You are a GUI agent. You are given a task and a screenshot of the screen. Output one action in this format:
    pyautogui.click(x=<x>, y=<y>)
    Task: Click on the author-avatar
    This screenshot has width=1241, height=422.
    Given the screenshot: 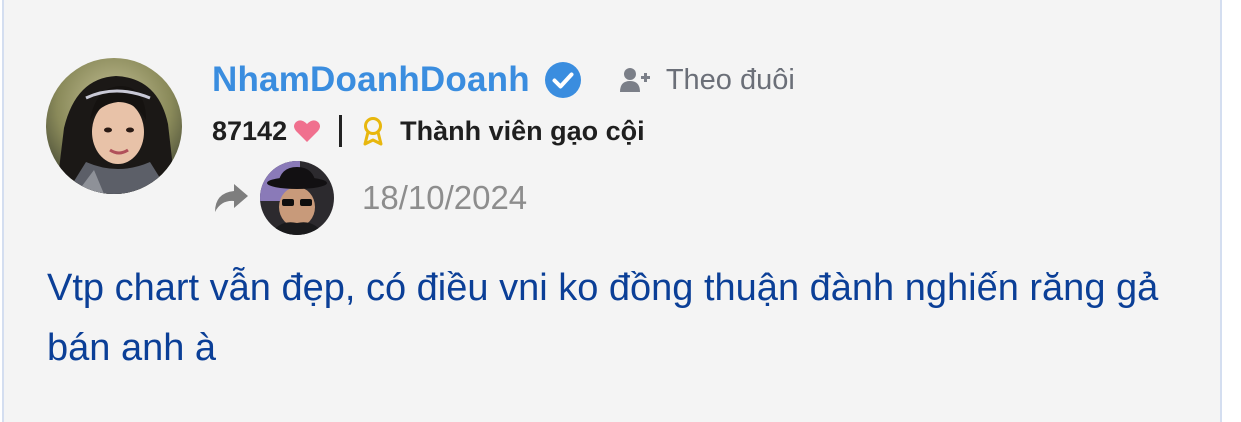 What is the action you would take?
    pyautogui.click(x=114, y=126)
    